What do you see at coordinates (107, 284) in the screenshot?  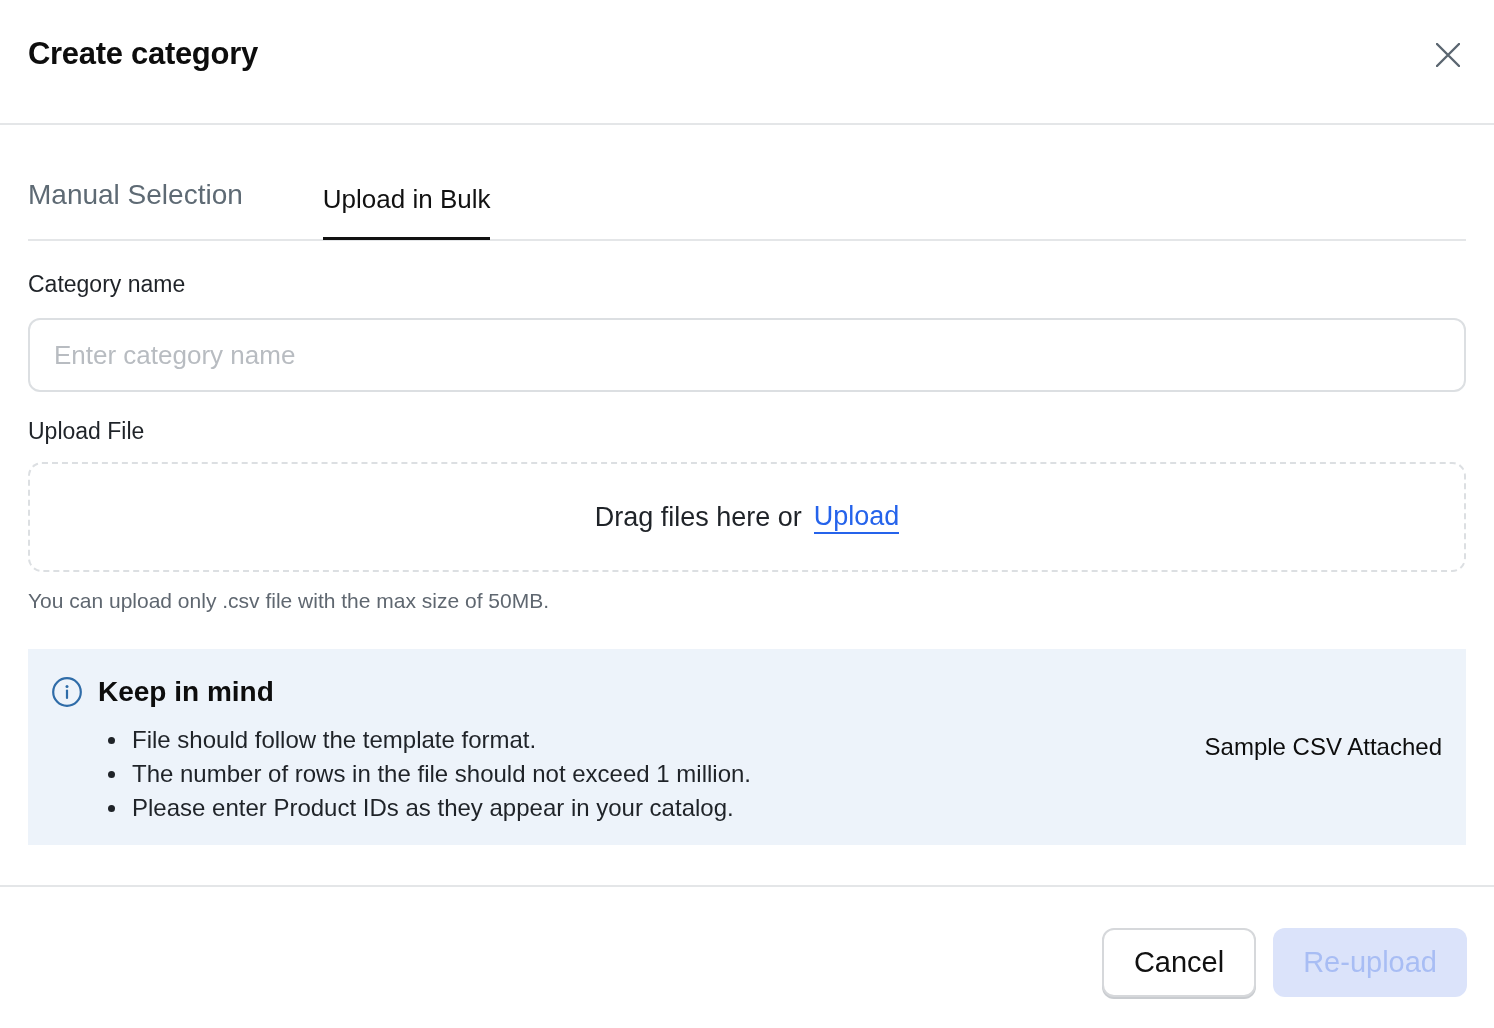 I see `field-label: Category name` at bounding box center [107, 284].